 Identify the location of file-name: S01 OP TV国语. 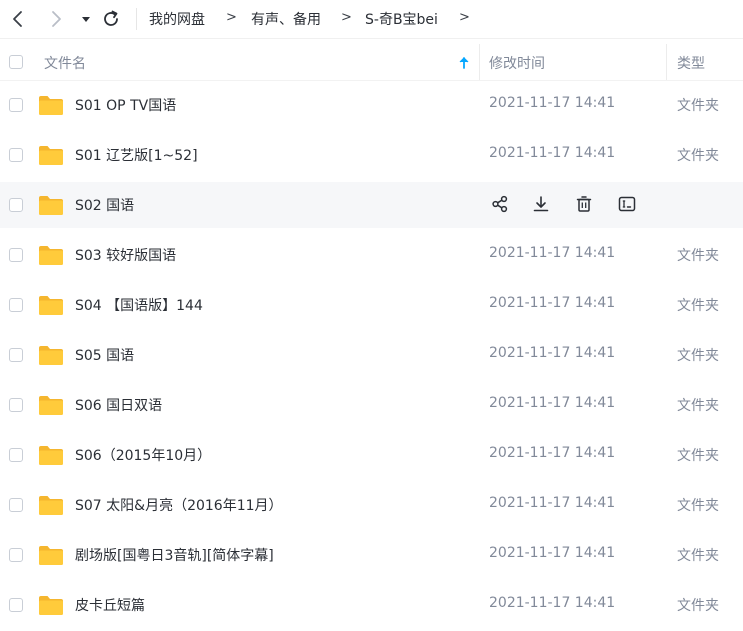
(125, 105).